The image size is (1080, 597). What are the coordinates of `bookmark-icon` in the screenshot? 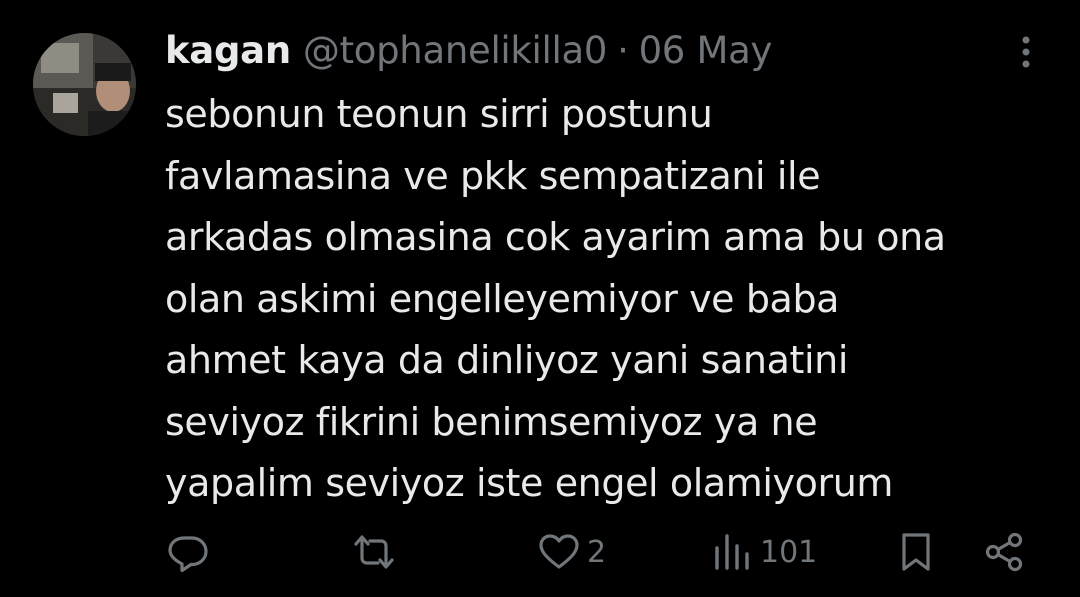 It's located at (916, 552).